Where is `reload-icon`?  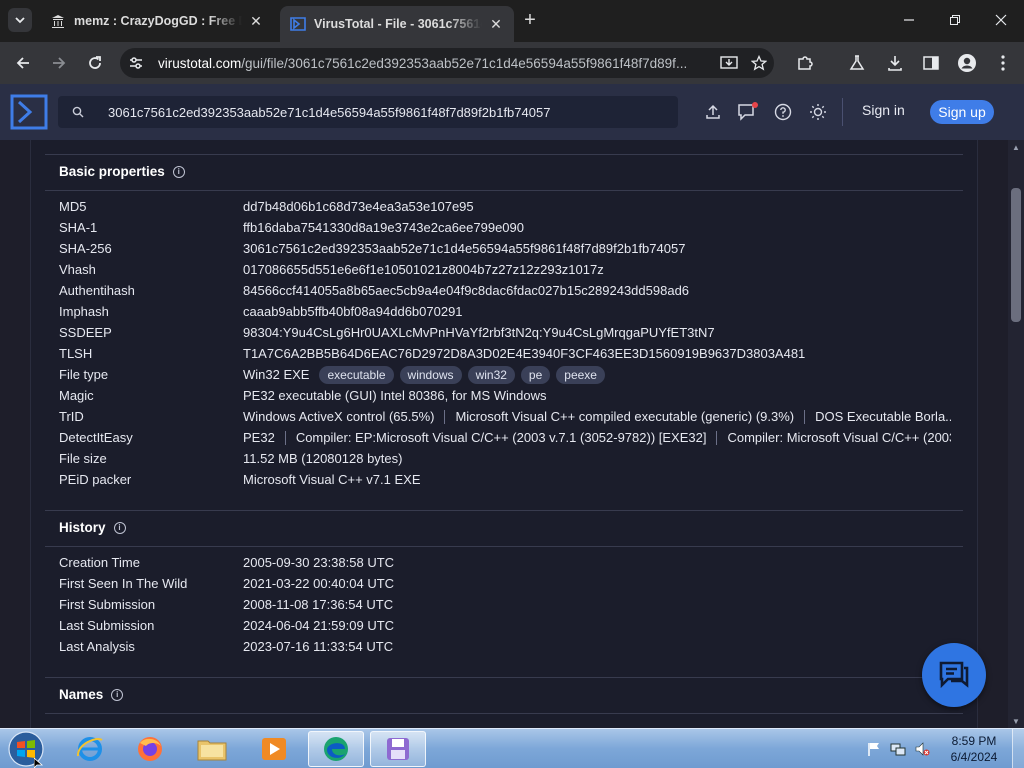 reload-icon is located at coordinates (95, 62).